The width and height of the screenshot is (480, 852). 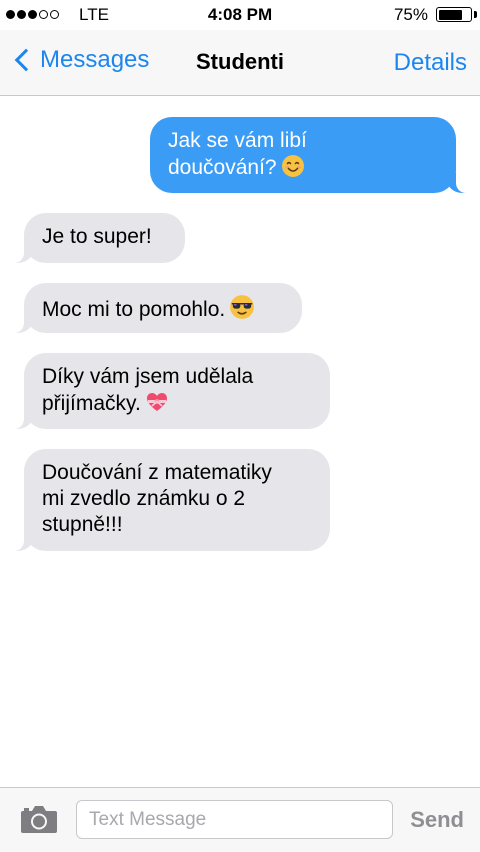 I want to click on message-bubble-incoming: Díky vám jsem udělala přijímačky., so click(x=172, y=391).